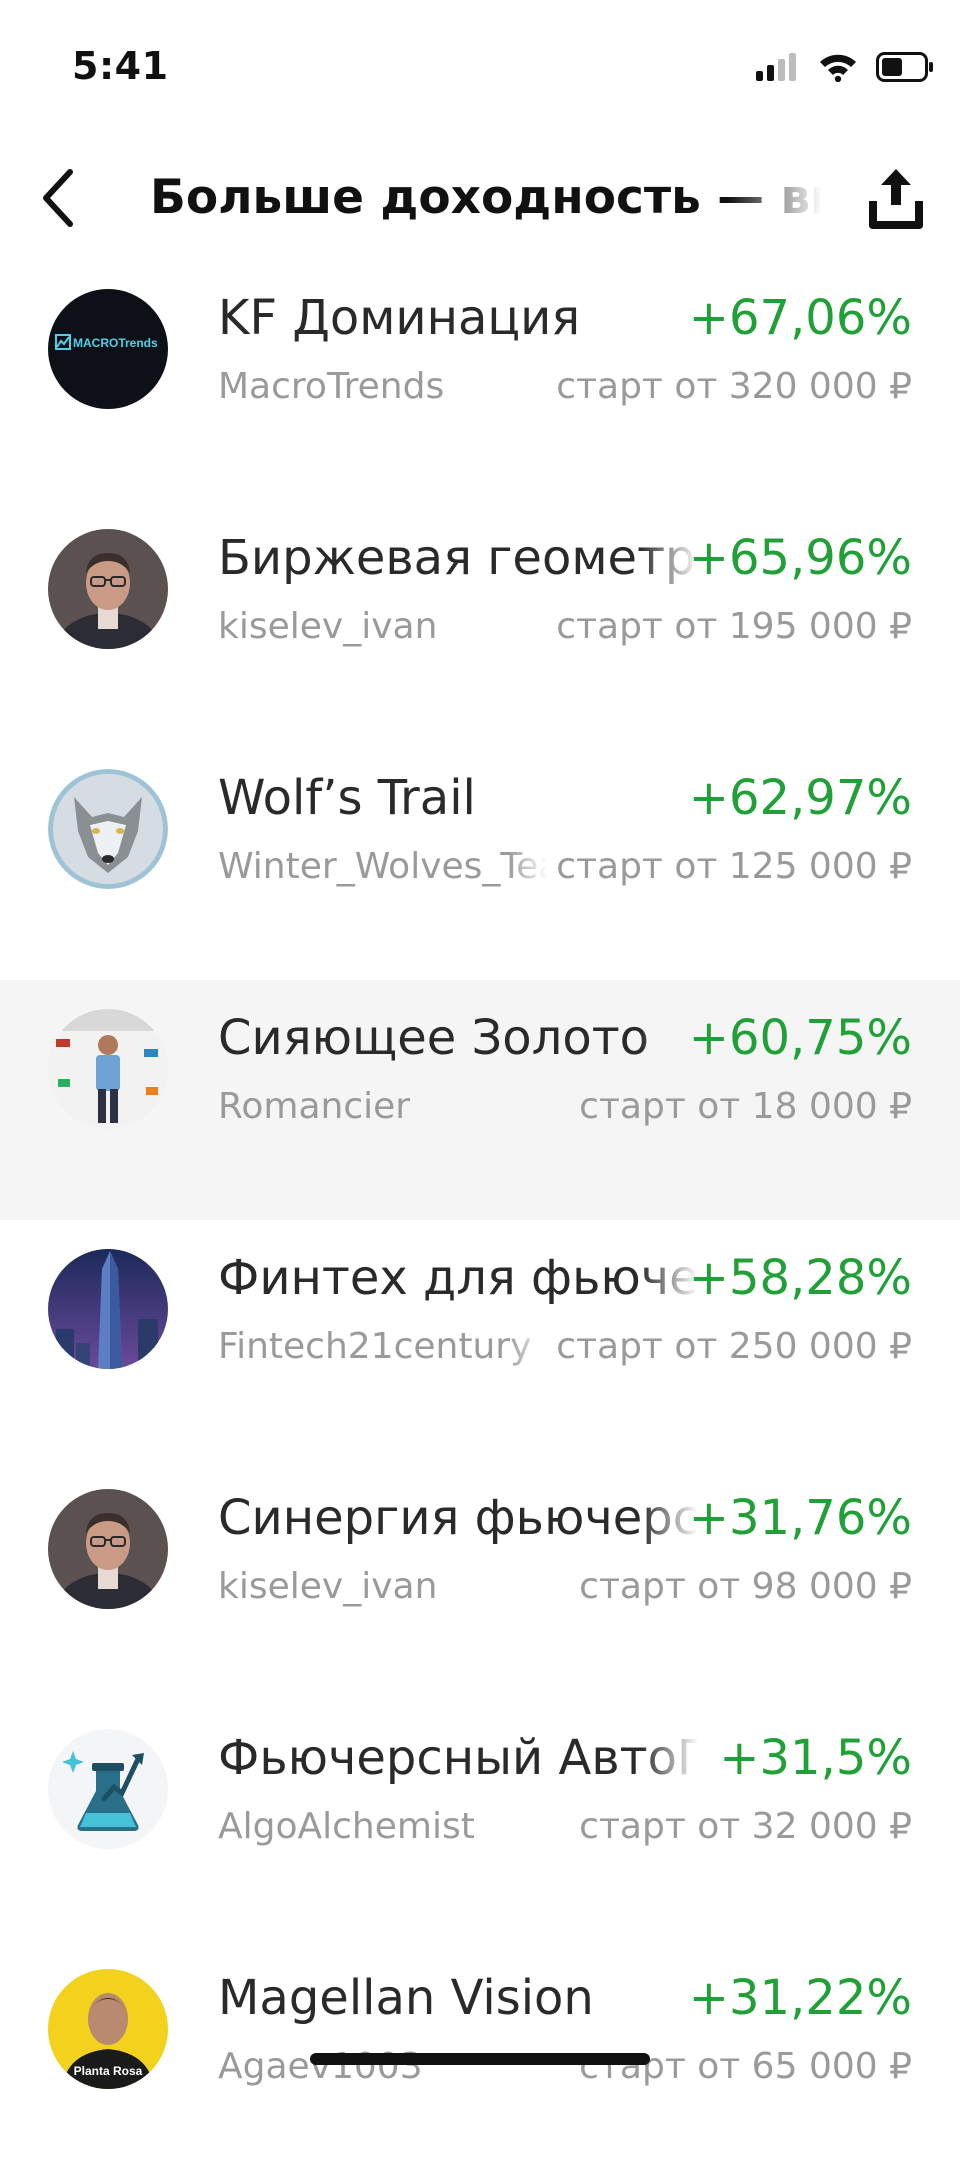  What do you see at coordinates (458, 1758) in the screenshot?
I see `strategy-name: Фьючерсный АвтоПилот` at bounding box center [458, 1758].